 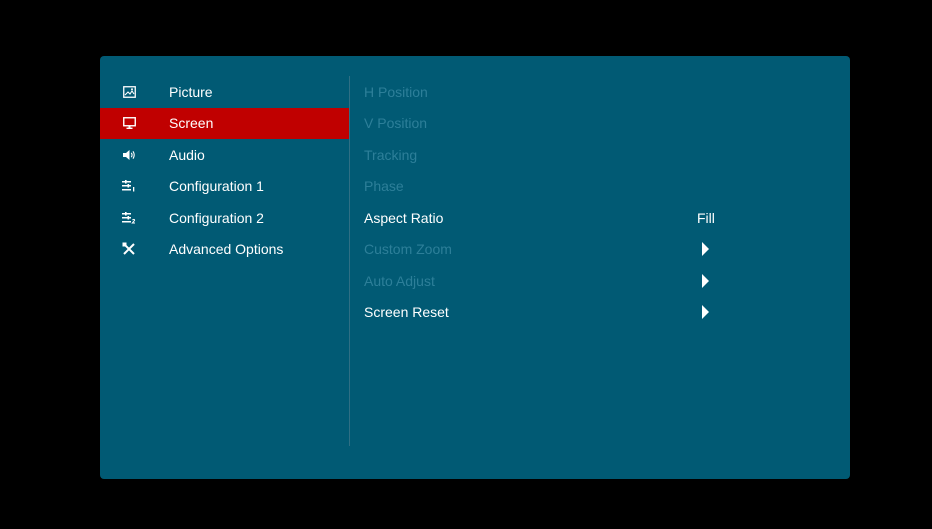 What do you see at coordinates (599, 155) in the screenshot?
I see `menu-row-tracking: Tracking` at bounding box center [599, 155].